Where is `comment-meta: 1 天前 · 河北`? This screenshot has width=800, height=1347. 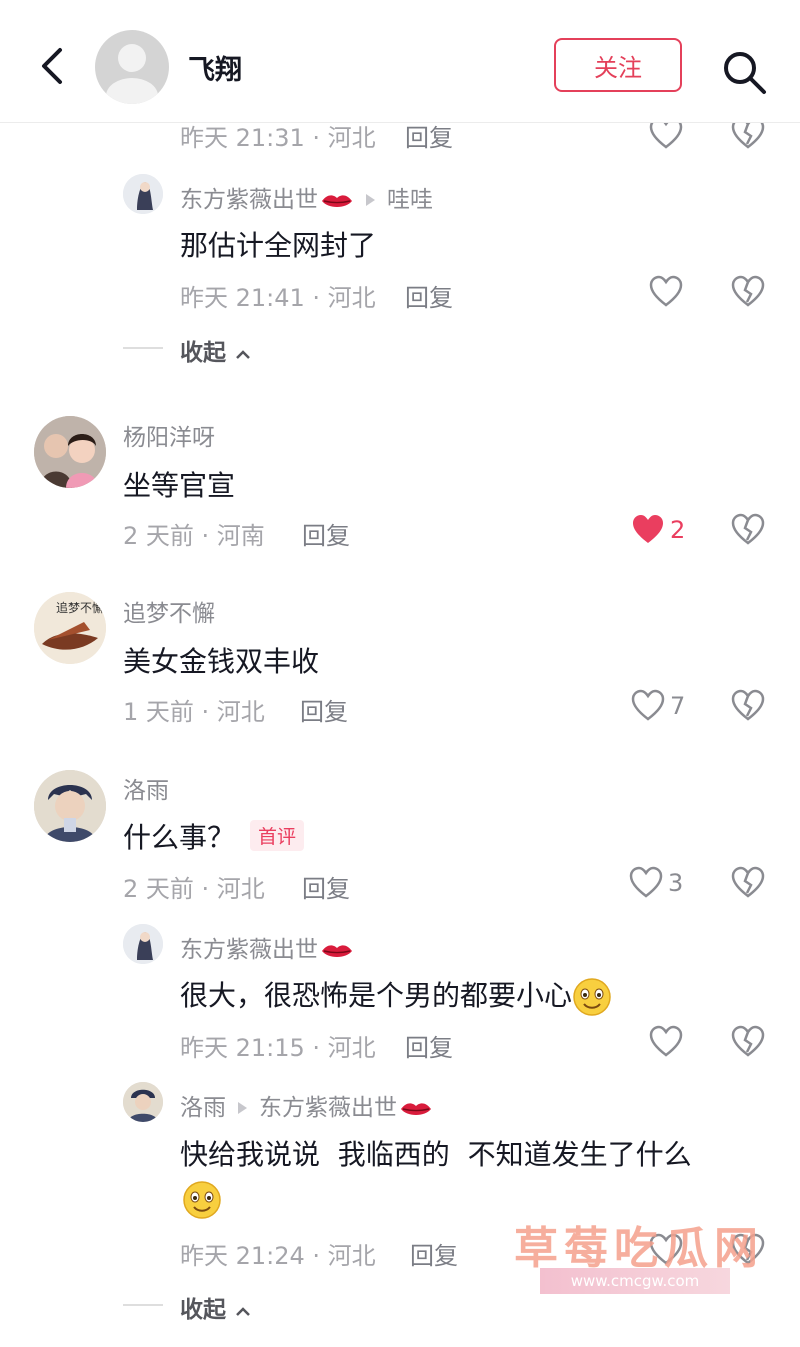
comment-meta: 1 天前 · 河北 is located at coordinates (194, 712).